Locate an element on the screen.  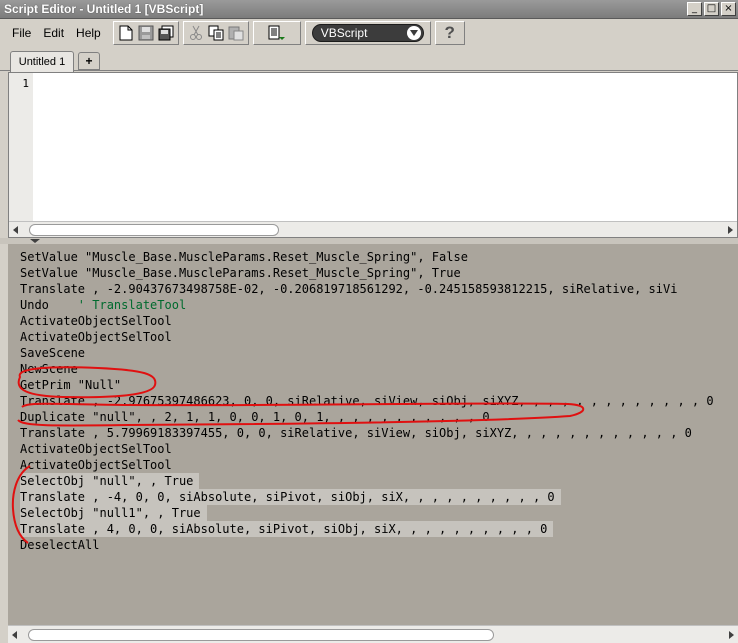
run-script-icon is located at coordinates (277, 33).